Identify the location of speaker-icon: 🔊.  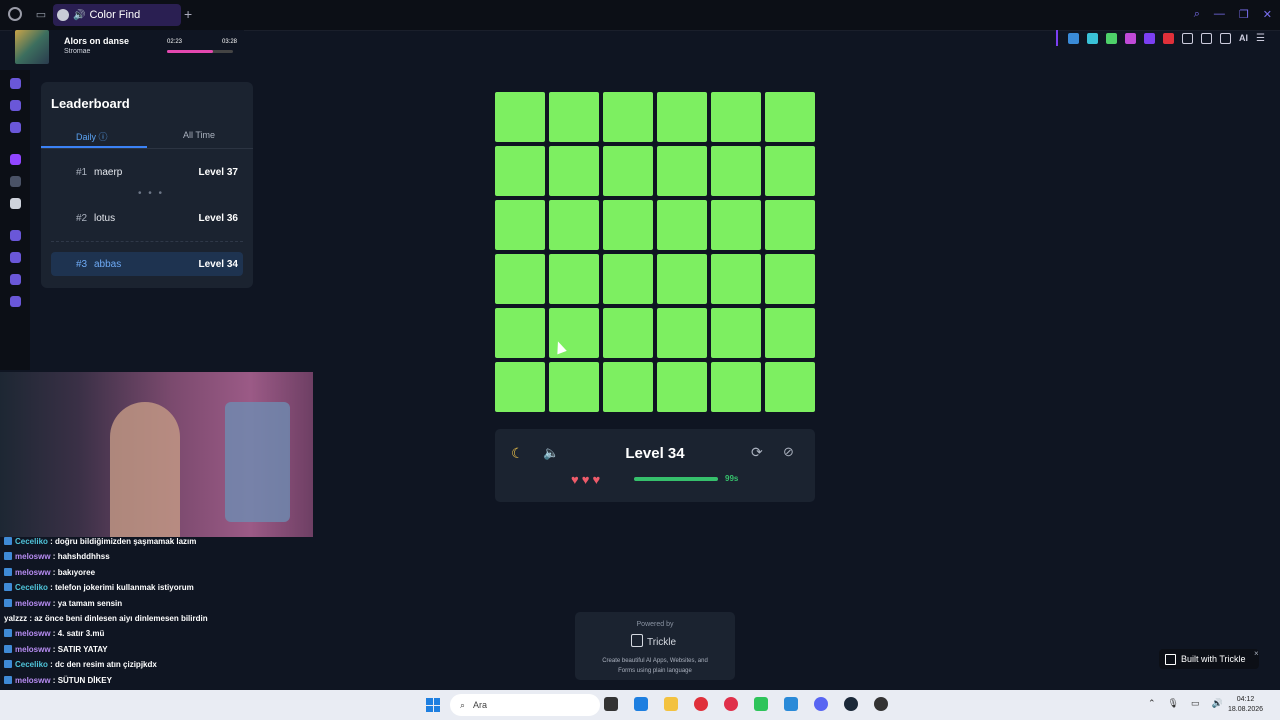
(79, 15).